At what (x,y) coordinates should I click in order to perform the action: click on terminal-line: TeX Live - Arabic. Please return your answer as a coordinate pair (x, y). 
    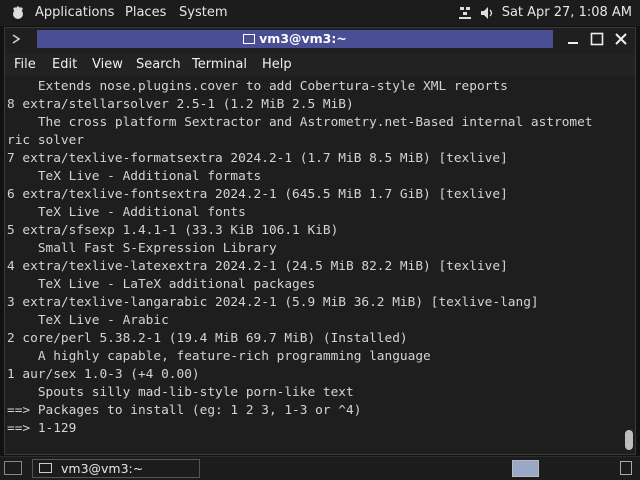
    Looking at the image, I should click on (88, 320).